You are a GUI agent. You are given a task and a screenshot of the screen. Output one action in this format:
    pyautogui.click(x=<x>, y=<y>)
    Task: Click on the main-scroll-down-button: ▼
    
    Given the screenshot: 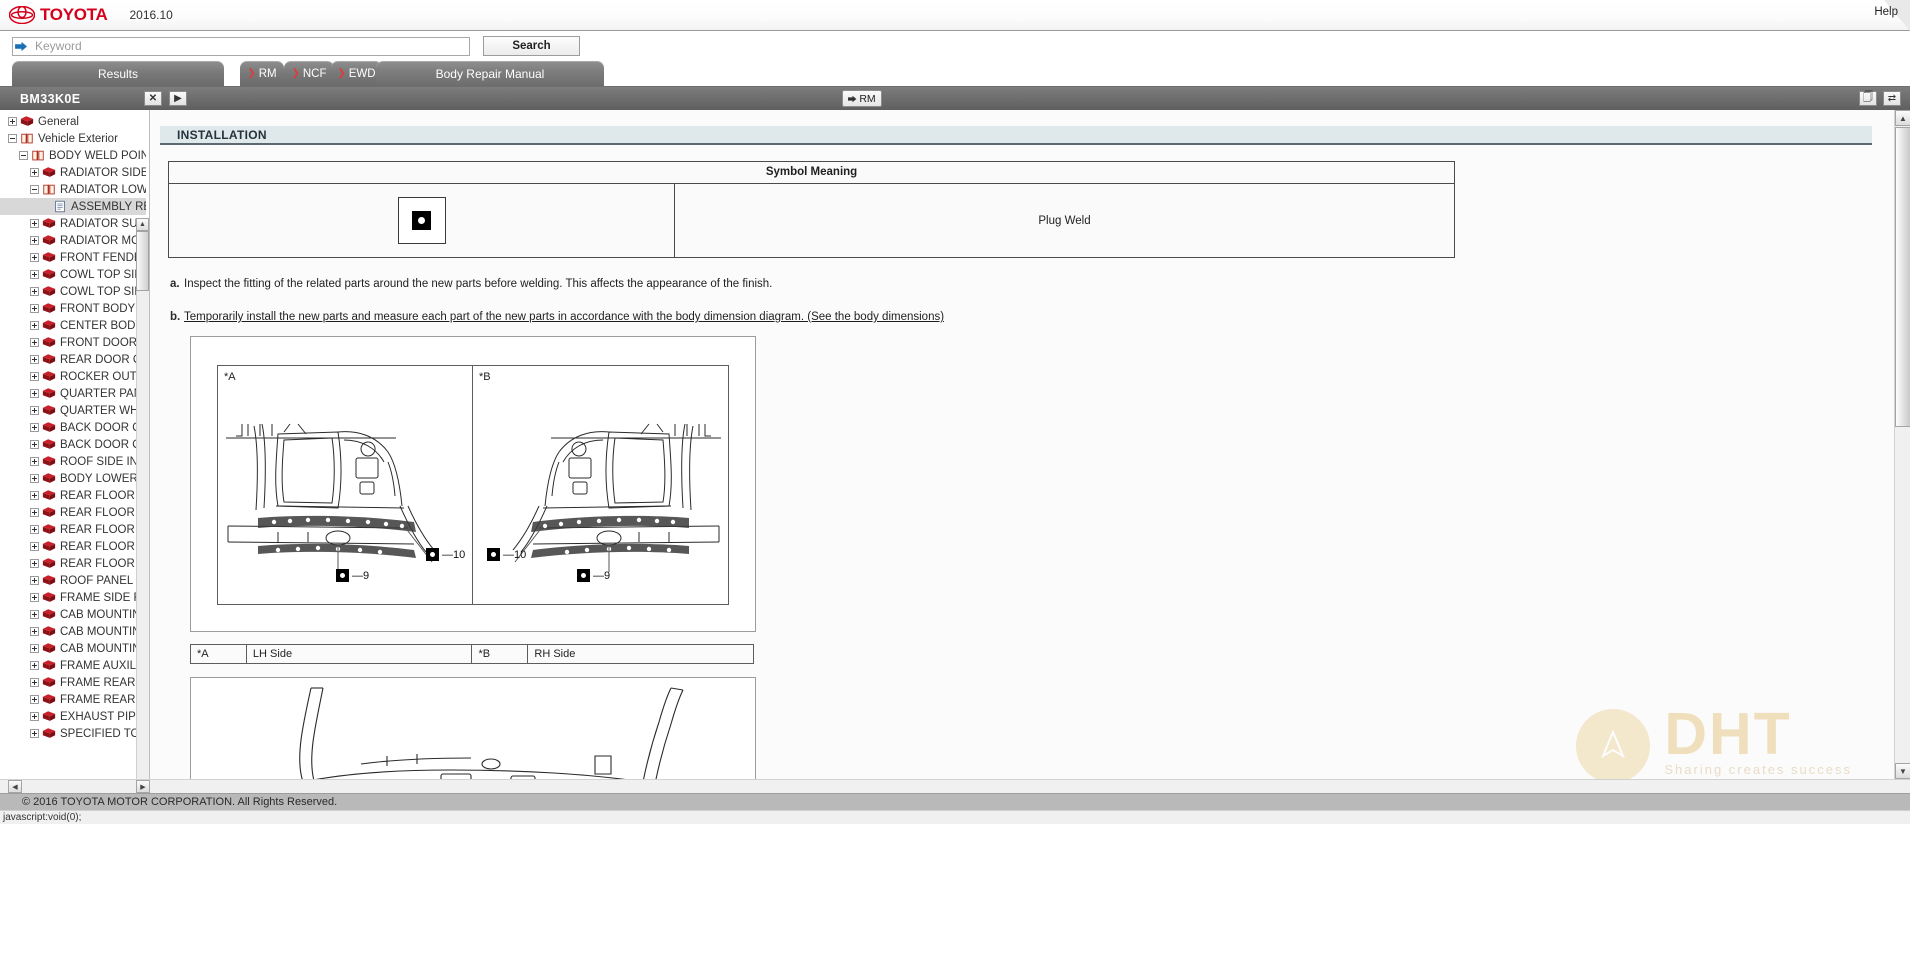 What is the action you would take?
    pyautogui.click(x=1902, y=771)
    